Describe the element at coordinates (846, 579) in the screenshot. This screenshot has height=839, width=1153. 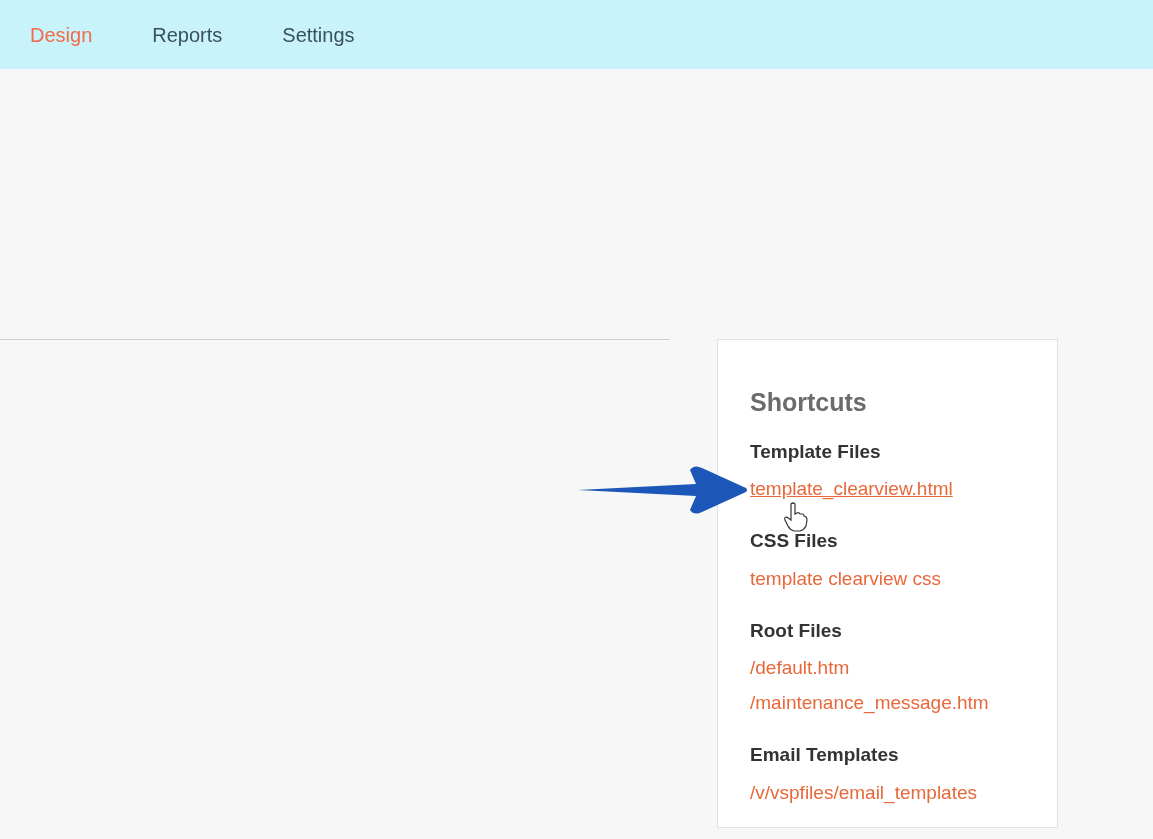
I see `file-link: template clearview css` at that location.